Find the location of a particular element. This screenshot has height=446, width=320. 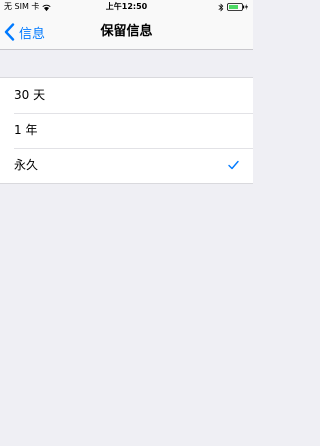

status-time: 上午12:50 is located at coordinates (126, 6).